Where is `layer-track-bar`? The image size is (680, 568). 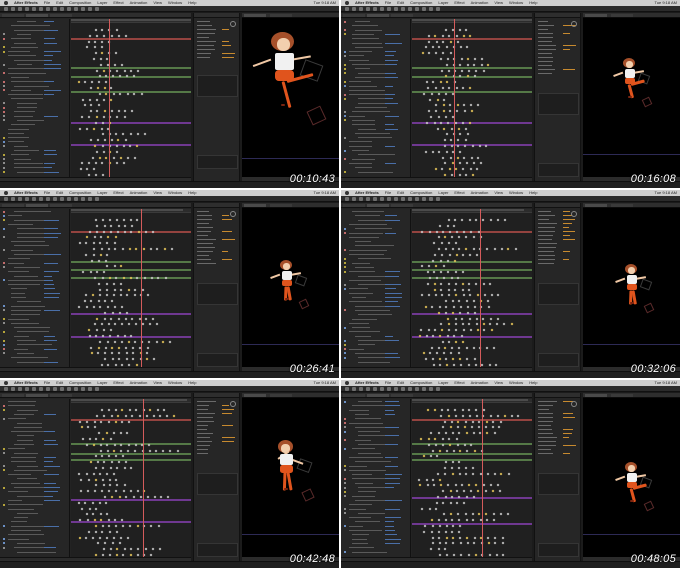
layer-track-bar is located at coordinates (131, 522).